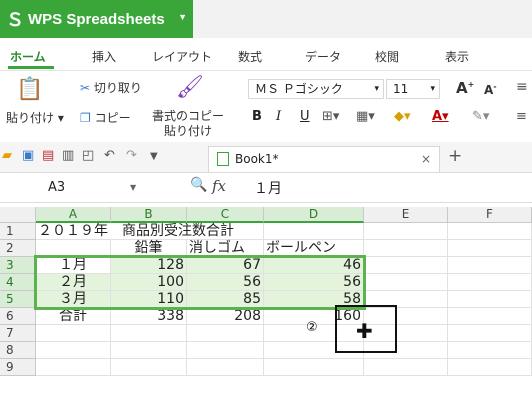  What do you see at coordinates (250, 56) in the screenshot?
I see `tab-formulas: 数式` at bounding box center [250, 56].